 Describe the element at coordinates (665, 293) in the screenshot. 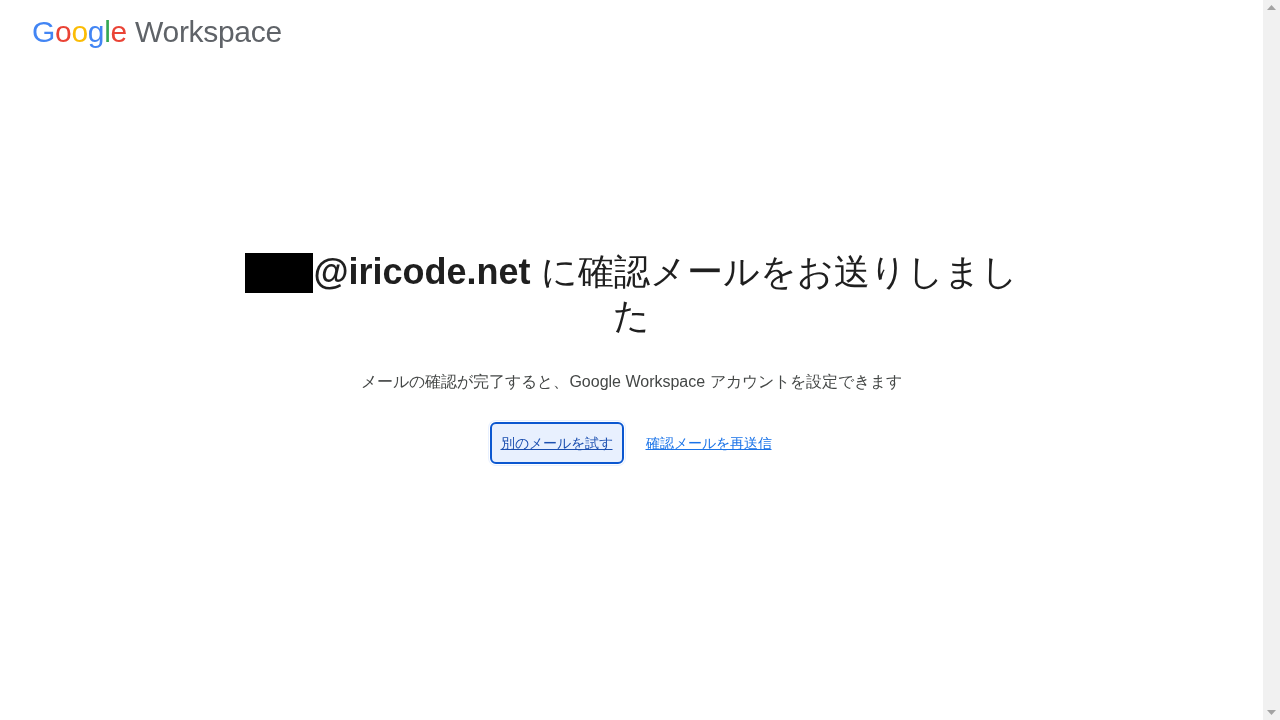

I see `heading-text: @iricode.net に確認メールをお送りしました` at that location.